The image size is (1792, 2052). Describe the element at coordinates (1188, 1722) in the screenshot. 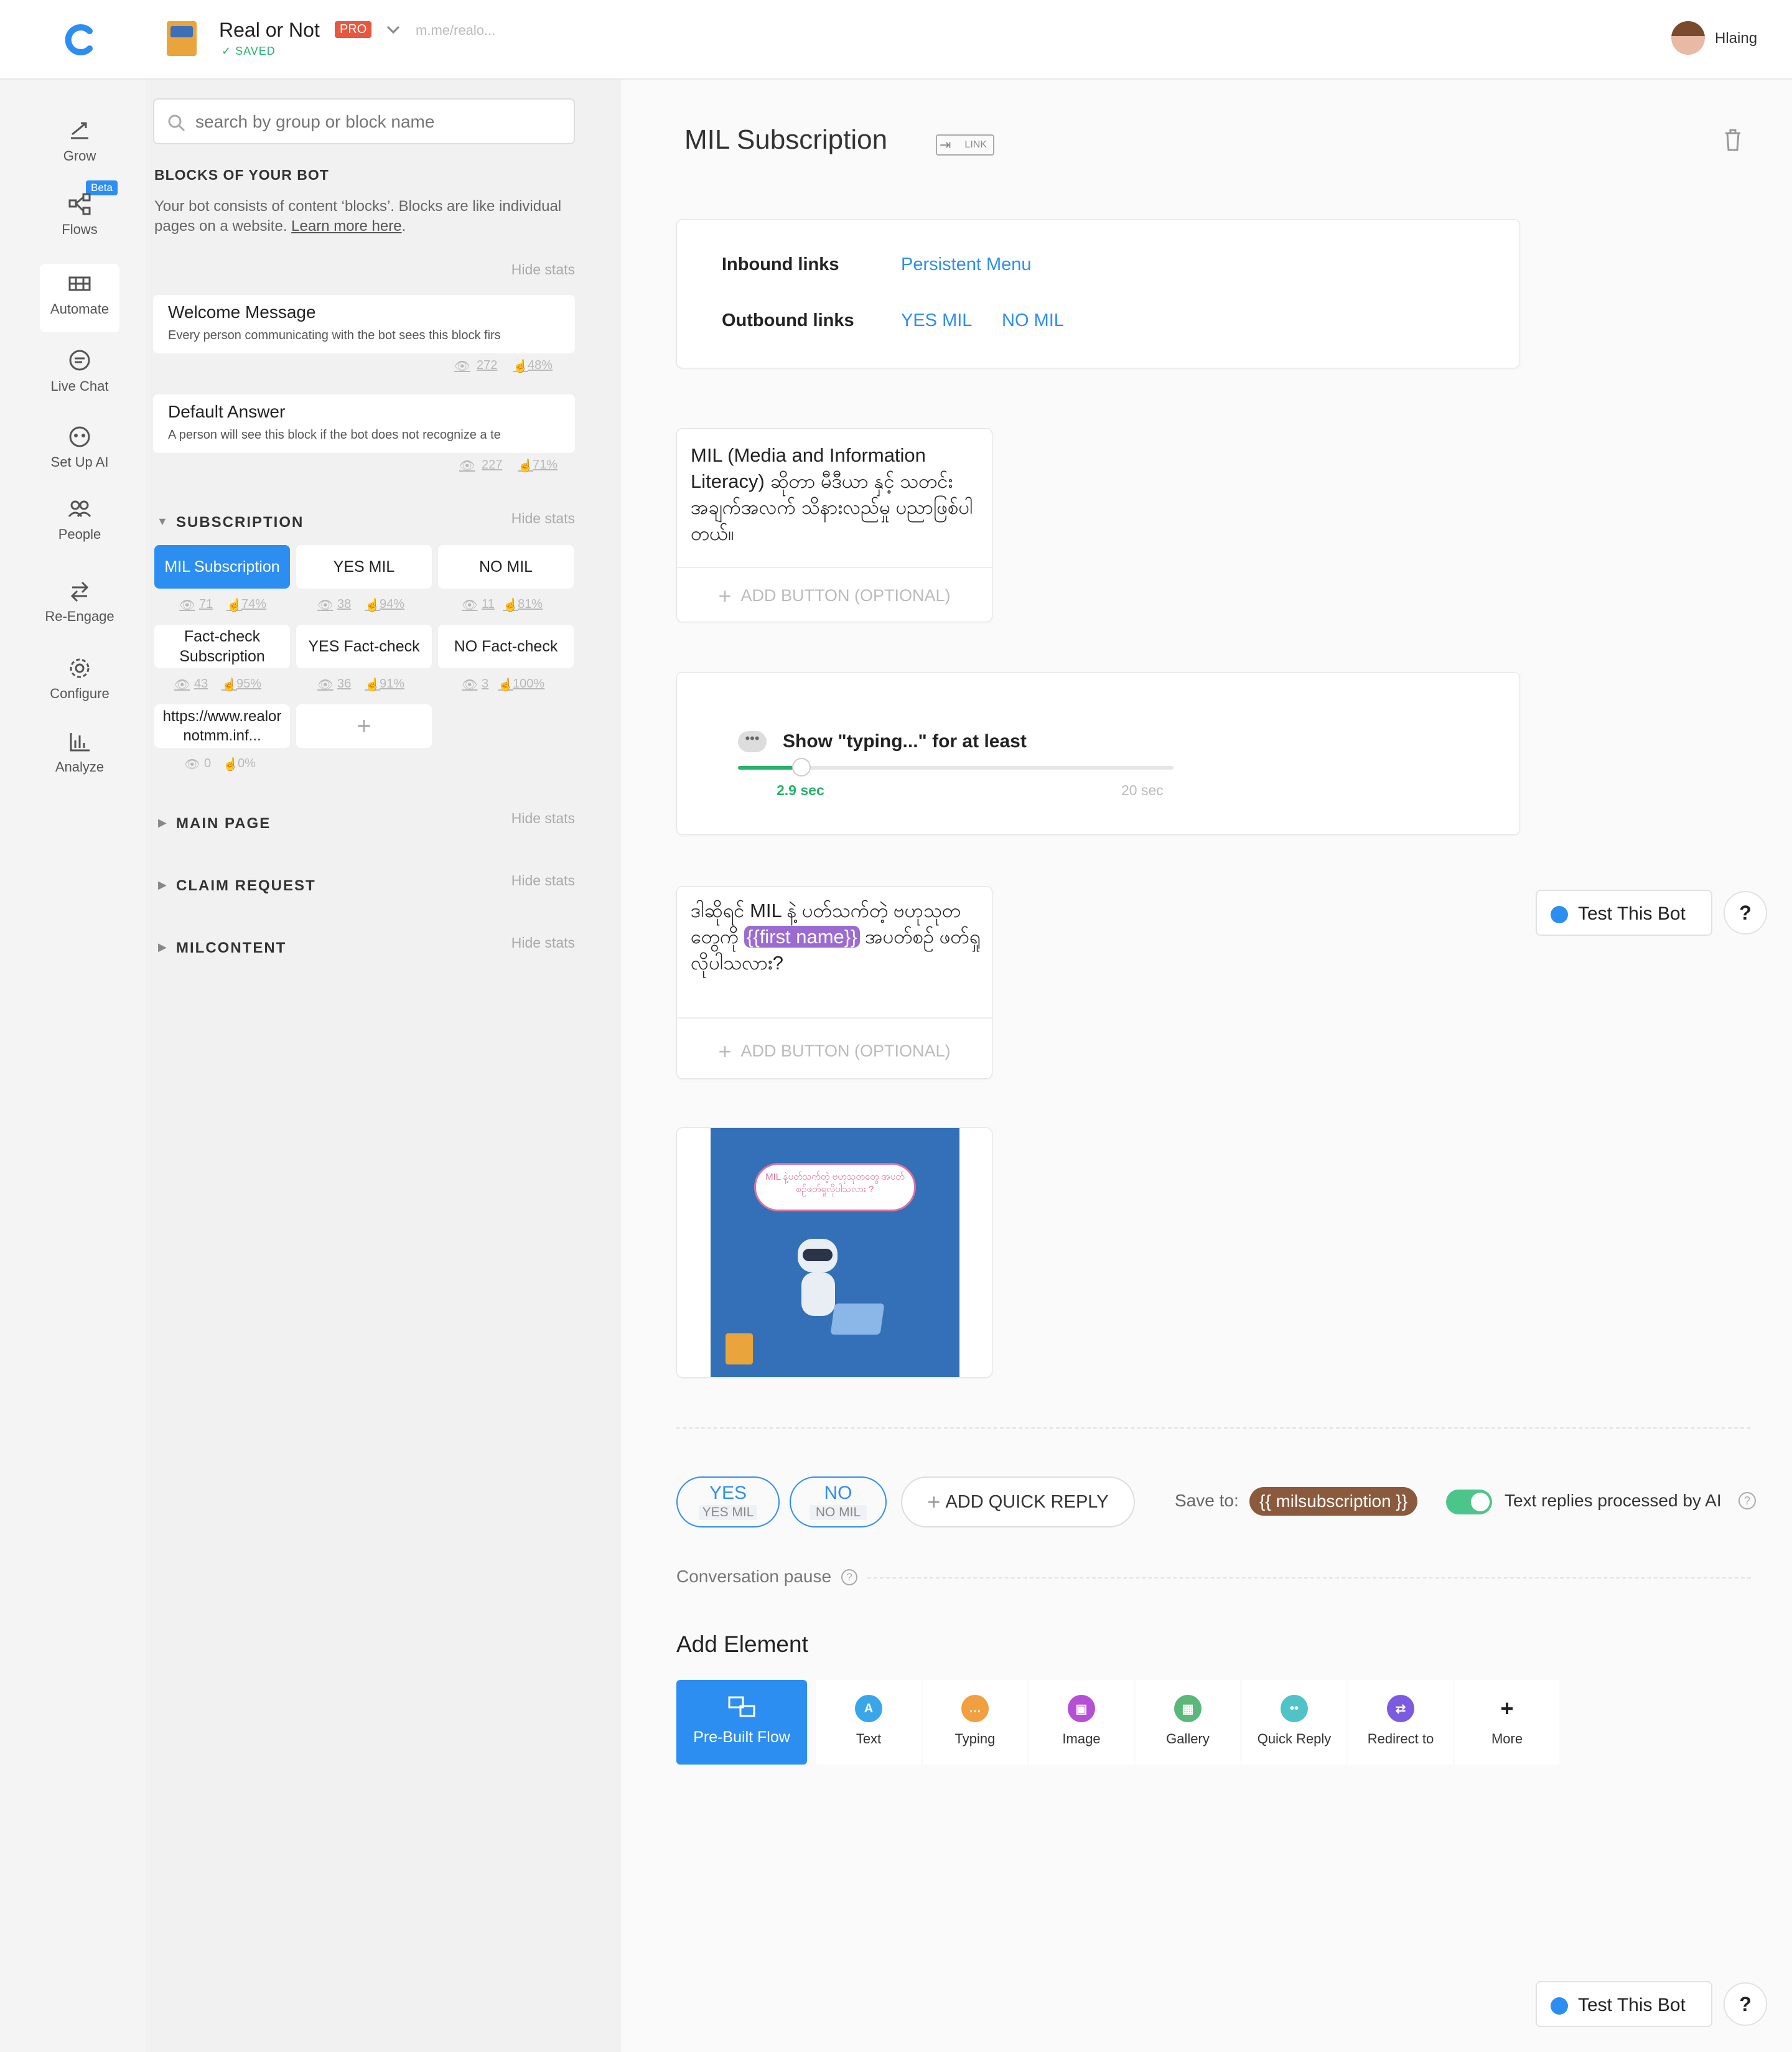

I see `element-gallery: ▦ Gallery` at that location.